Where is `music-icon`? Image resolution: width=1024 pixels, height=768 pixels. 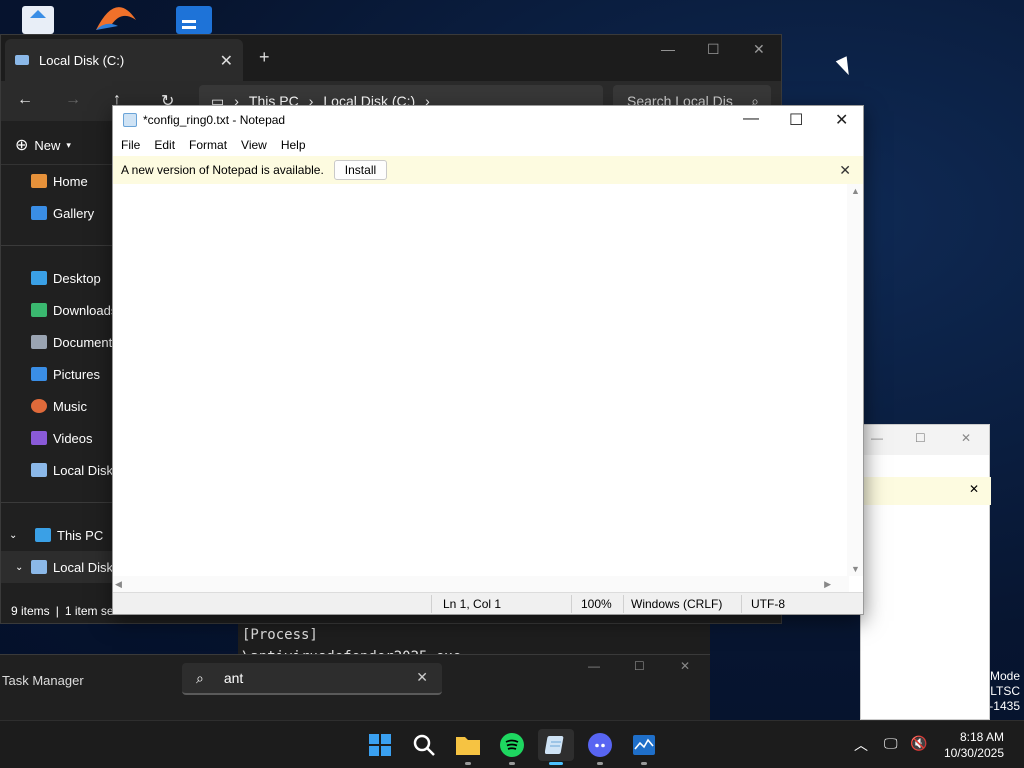
music-icon is located at coordinates (39, 406).